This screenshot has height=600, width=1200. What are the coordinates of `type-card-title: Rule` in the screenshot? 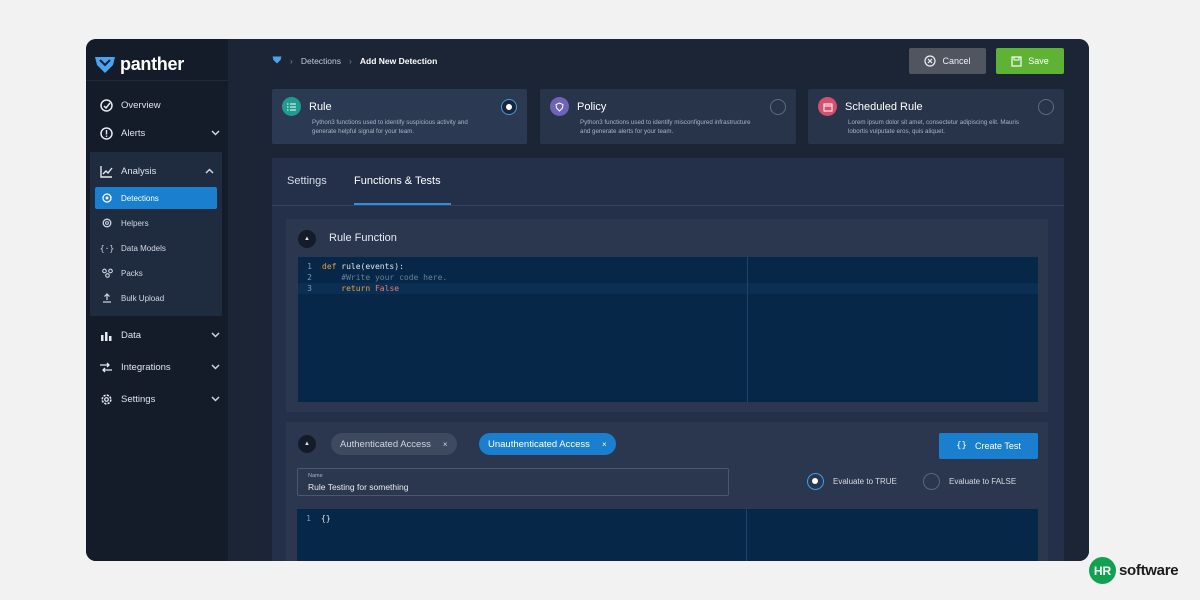 It's located at (320, 106).